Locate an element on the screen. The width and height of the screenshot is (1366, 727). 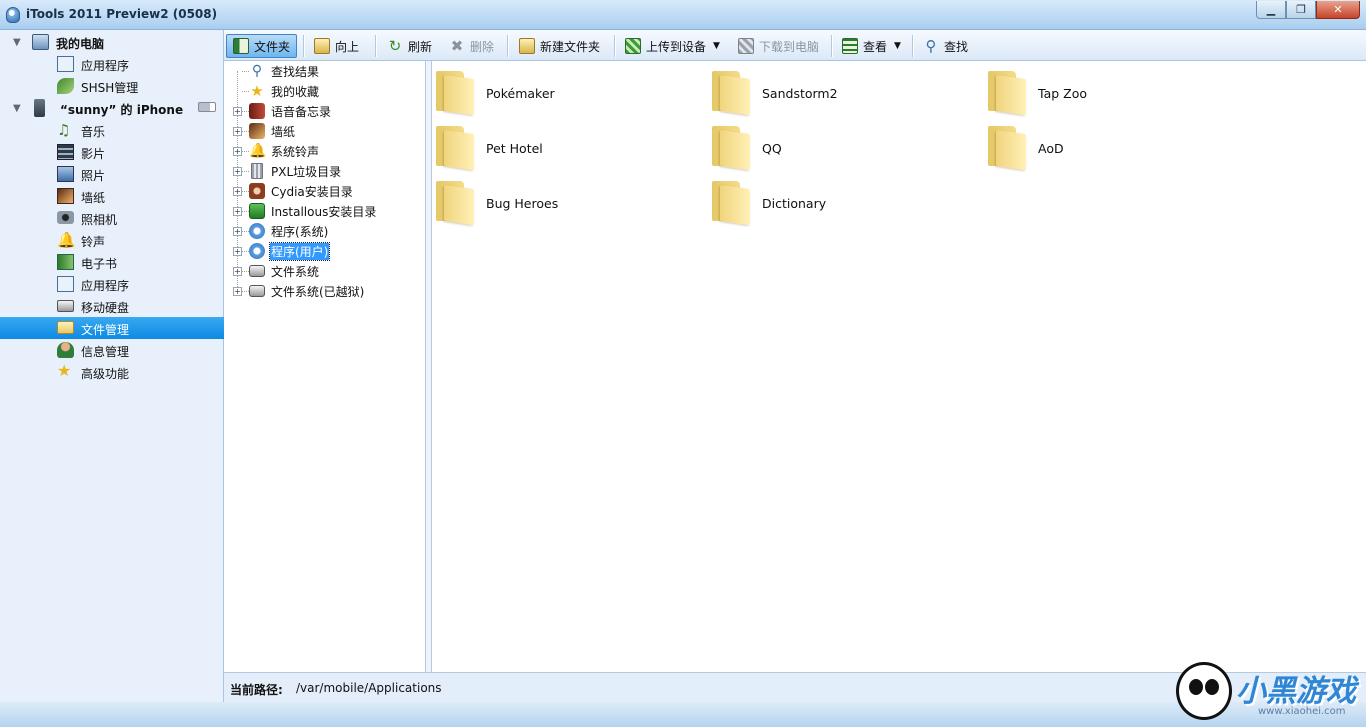
folder-item: Bug Heroes is located at coordinates (567, 200).